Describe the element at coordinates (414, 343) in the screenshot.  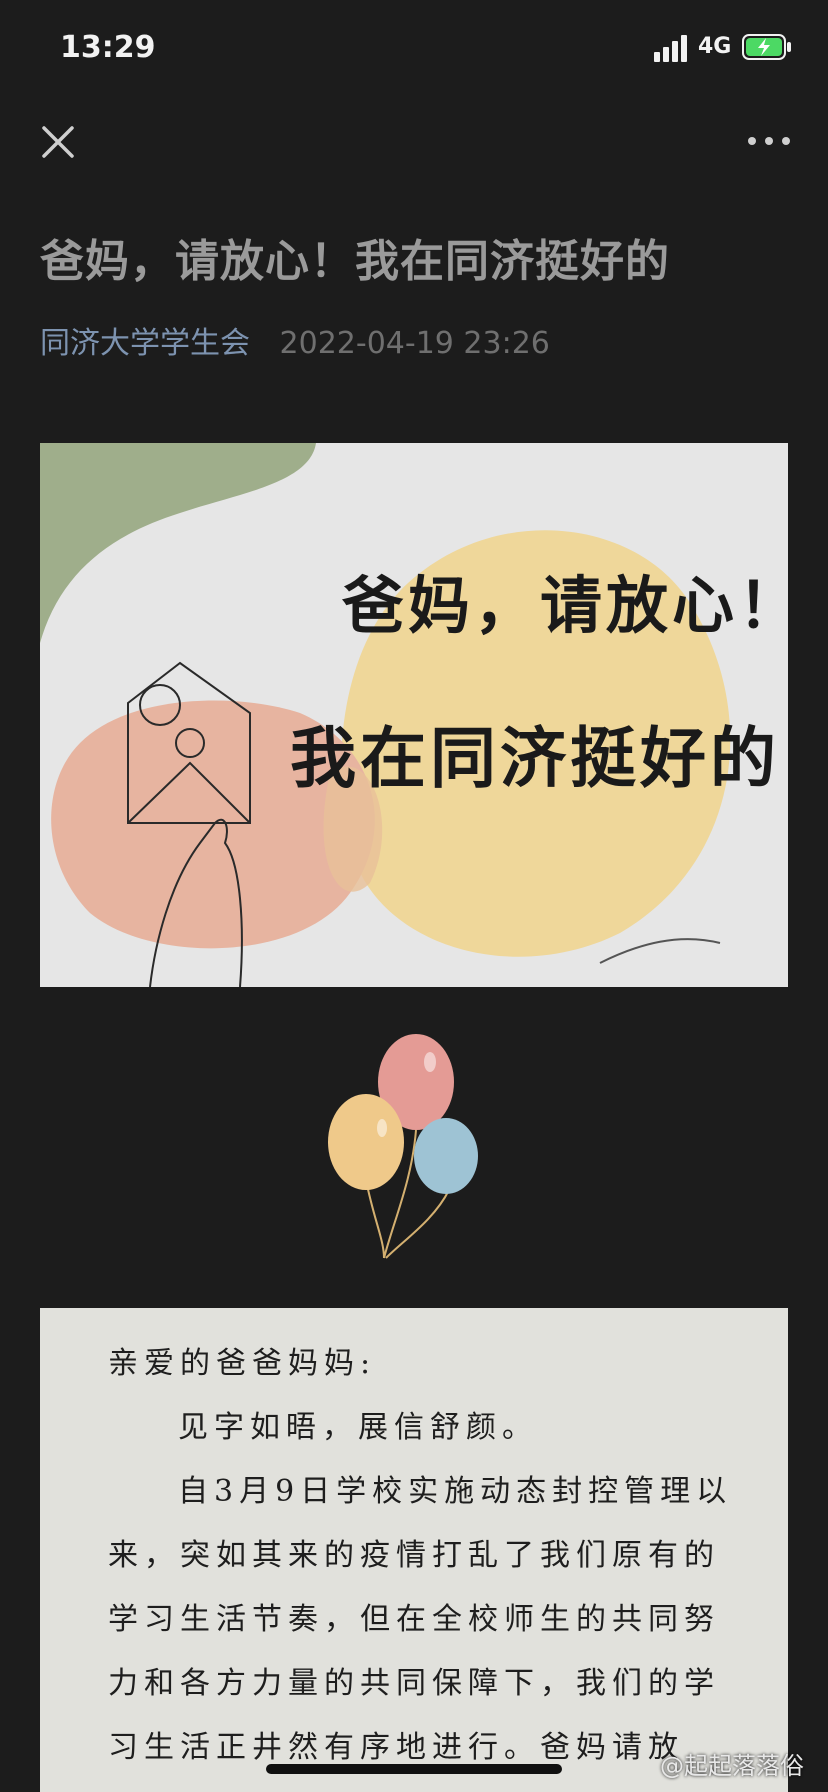
I see `publish-date: 2022-04-19 23:26` at that location.